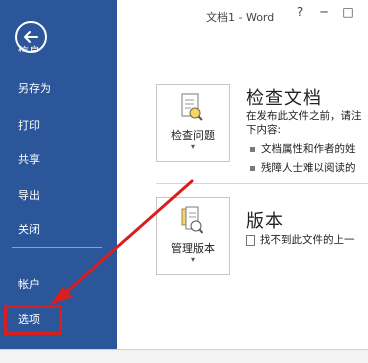 This screenshot has width=368, height=363. Describe the element at coordinates (284, 98) in the screenshot. I see `inspect-title: 检查文档` at that location.